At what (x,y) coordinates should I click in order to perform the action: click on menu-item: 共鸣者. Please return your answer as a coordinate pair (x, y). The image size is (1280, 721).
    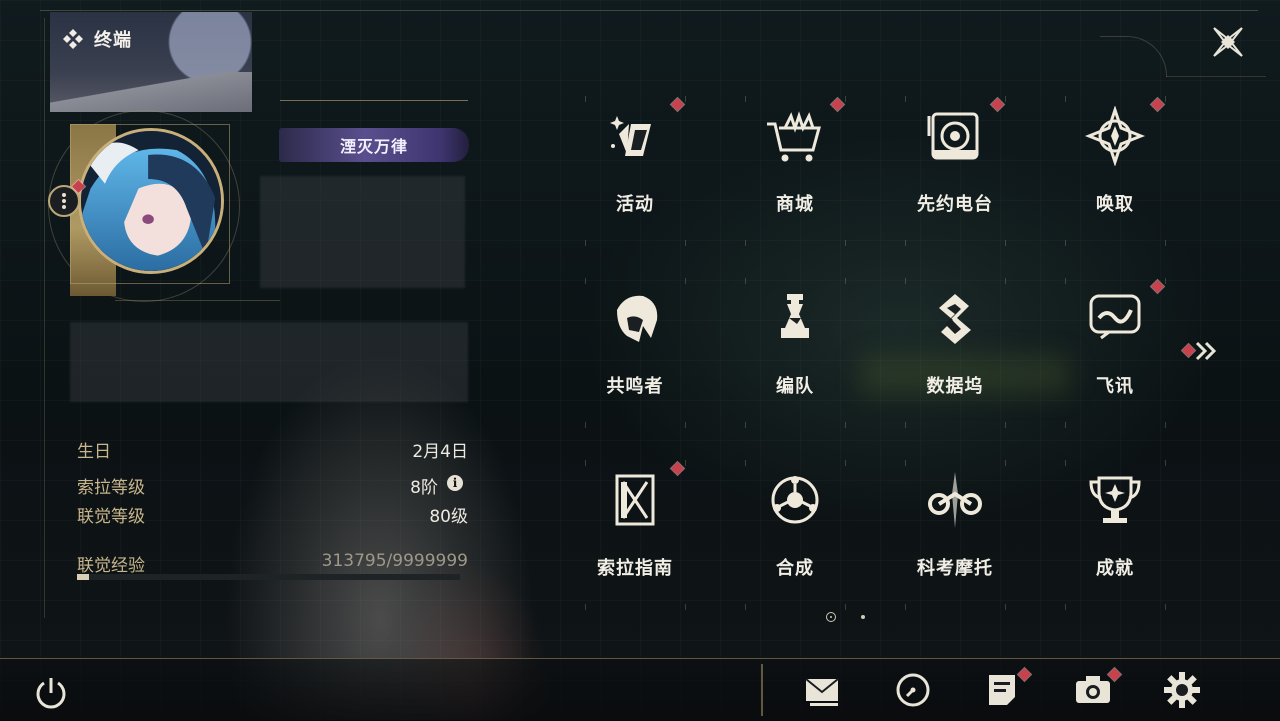
    Looking at the image, I should click on (635, 353).